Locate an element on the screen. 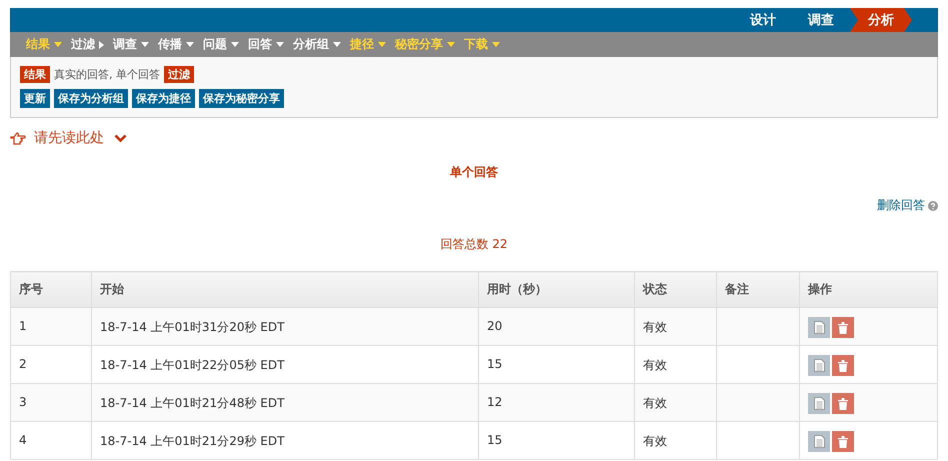  chevron-down-icon is located at coordinates (120, 138).